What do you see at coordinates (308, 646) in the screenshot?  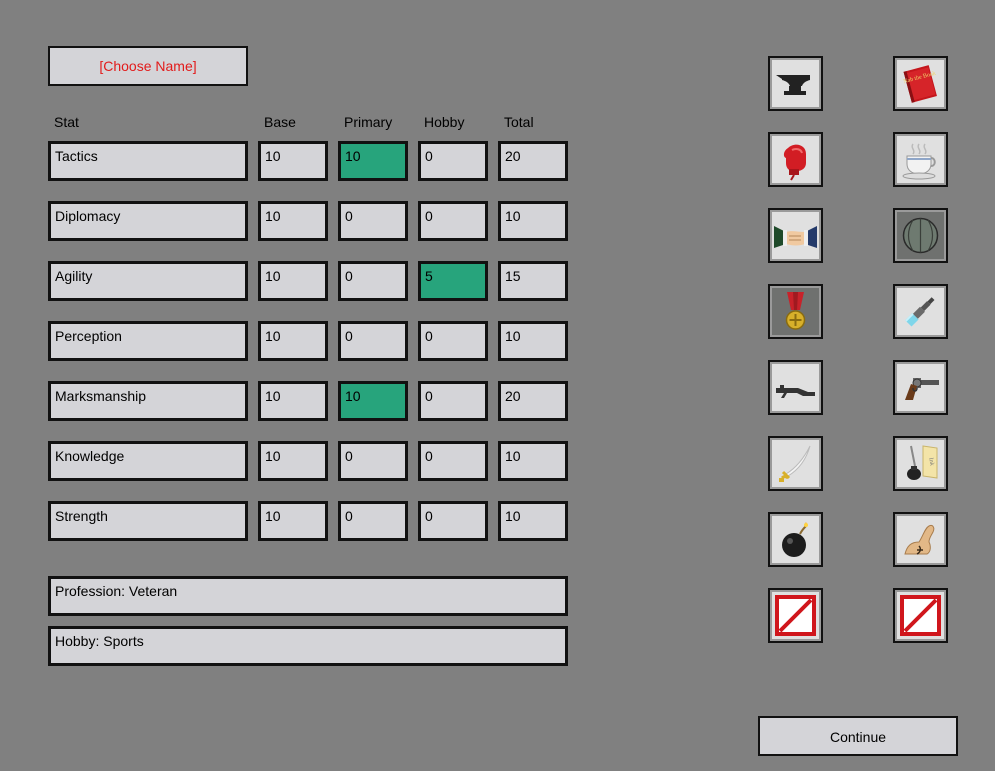 I see `hobby-field: Hobby: Sports` at bounding box center [308, 646].